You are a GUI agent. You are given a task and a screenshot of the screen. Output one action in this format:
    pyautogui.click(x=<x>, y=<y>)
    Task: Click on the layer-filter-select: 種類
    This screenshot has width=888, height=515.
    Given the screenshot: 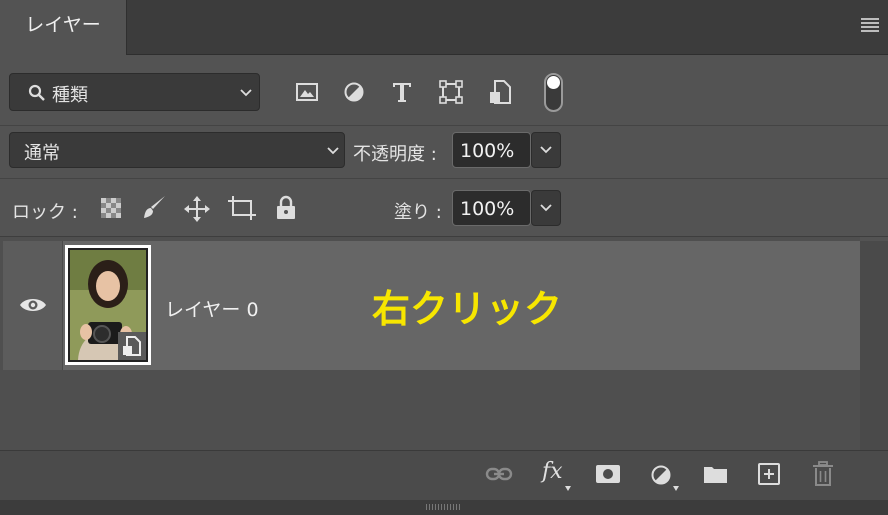 What is the action you would take?
    pyautogui.click(x=134, y=92)
    